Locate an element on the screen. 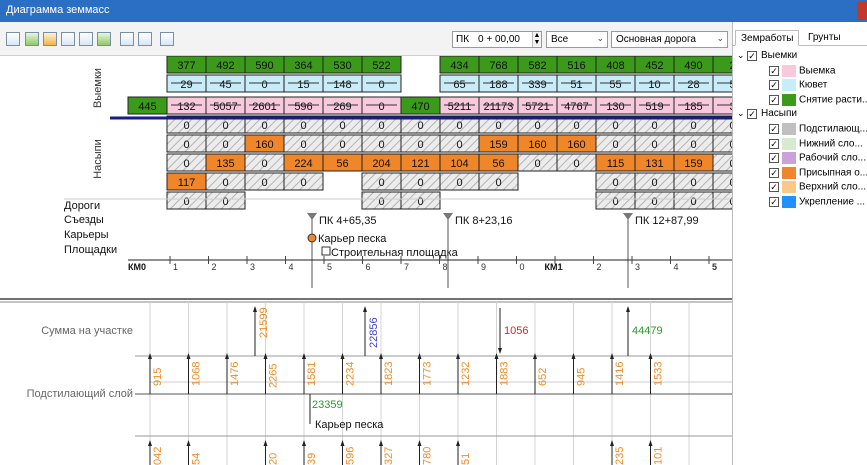 Image resolution: width=867 pixels, height=465 pixels. legend-item: ✓ Кювет is located at coordinates (798, 86).